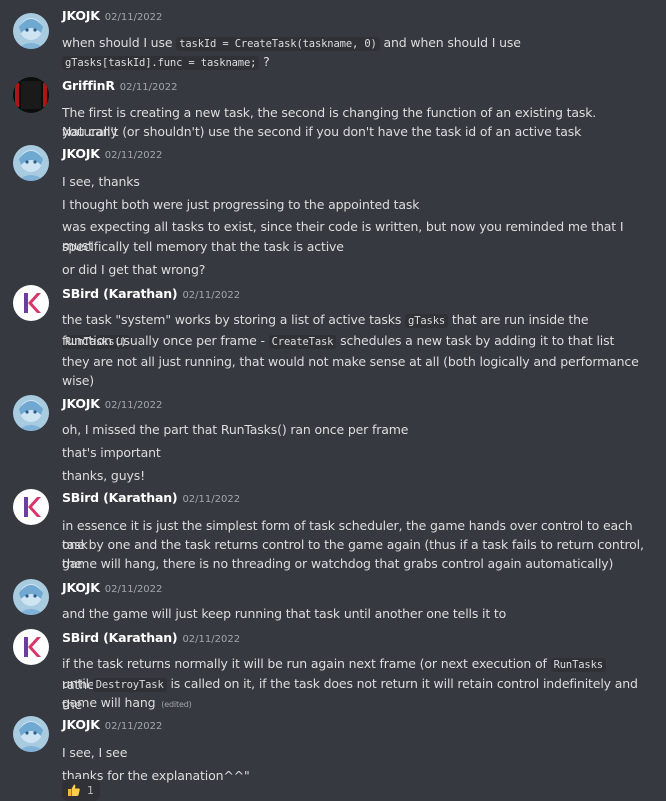 The image size is (666, 801). I want to click on inline-code: taskId = CreateTask(taskname, 0), so click(278, 44).